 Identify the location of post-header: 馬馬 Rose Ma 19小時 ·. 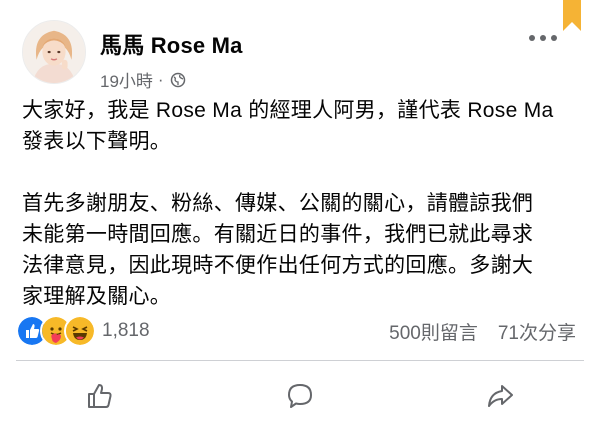
(132, 56).